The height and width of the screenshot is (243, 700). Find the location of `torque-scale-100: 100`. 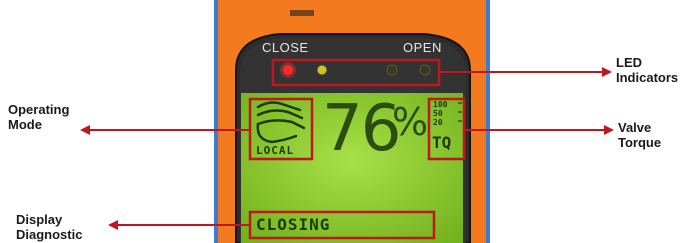

torque-scale-100: 100 is located at coordinates (440, 104).